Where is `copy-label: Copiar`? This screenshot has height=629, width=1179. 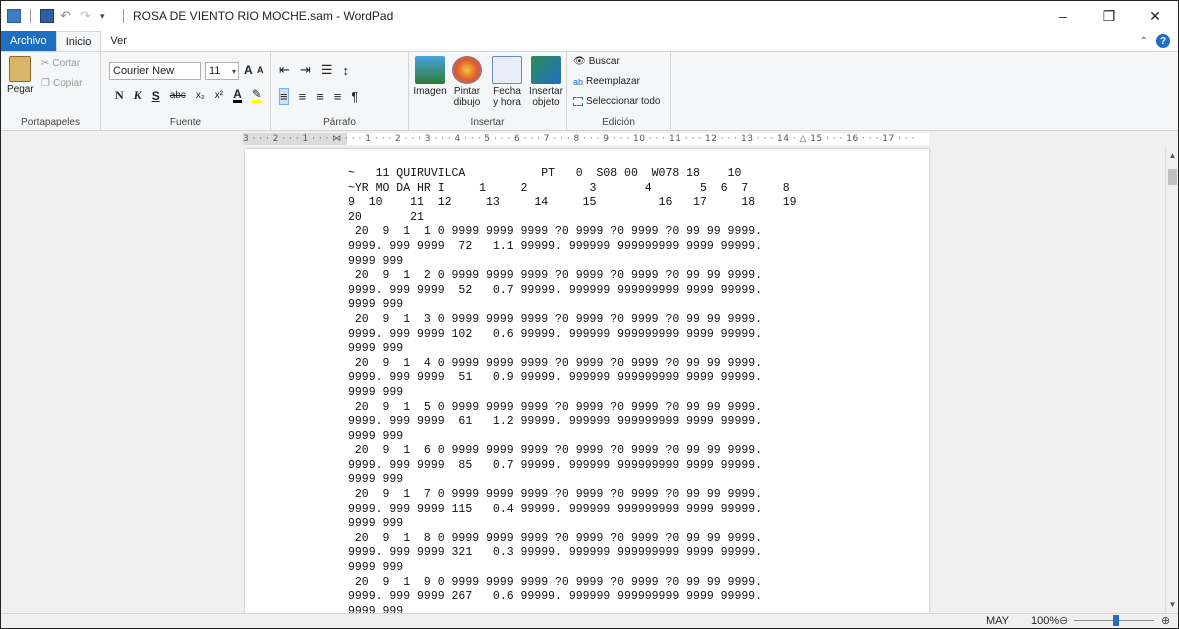 copy-label: Copiar is located at coordinates (67, 83).